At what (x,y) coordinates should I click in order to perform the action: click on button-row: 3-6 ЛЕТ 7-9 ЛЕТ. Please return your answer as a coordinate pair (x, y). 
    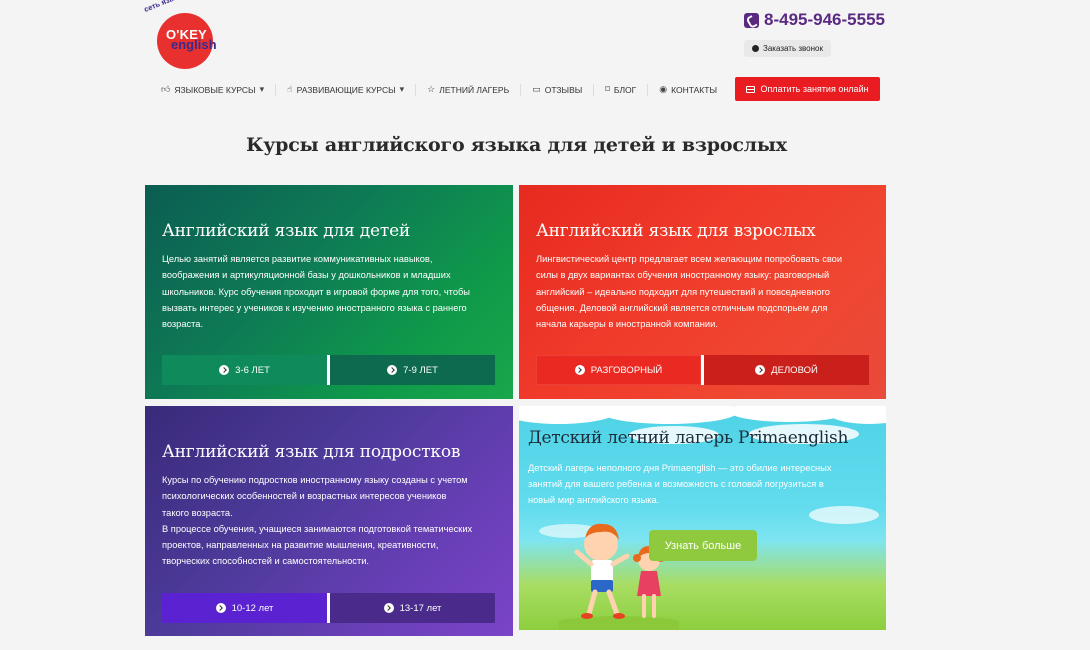
    Looking at the image, I should click on (328, 370).